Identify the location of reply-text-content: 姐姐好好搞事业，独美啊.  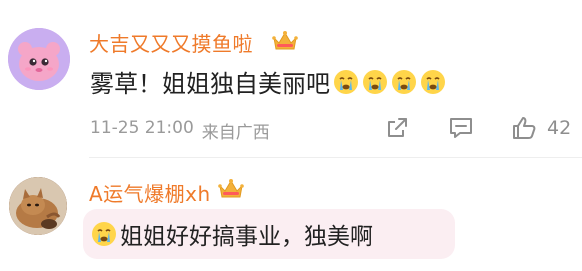
(246, 237).